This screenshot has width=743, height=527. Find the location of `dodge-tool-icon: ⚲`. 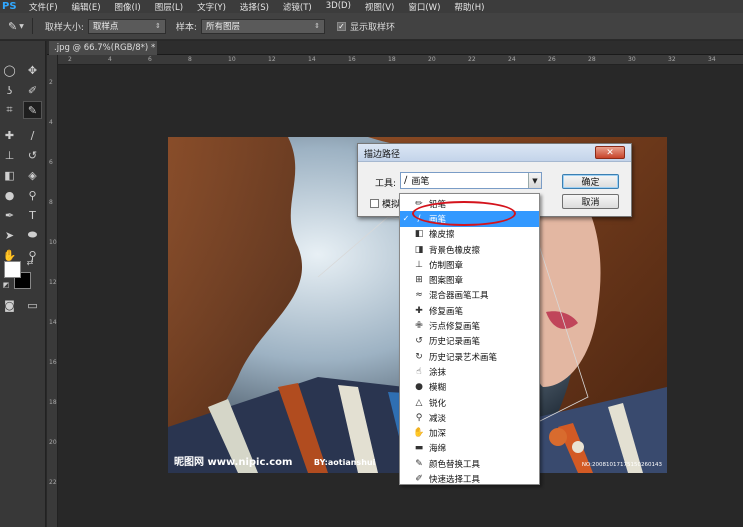

dodge-tool-icon: ⚲ is located at coordinates (32, 195).